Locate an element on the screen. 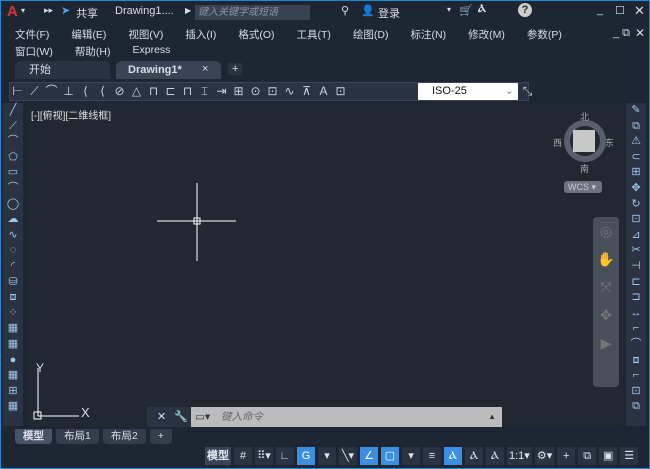 This screenshot has height=469, width=650. baseline-dim-icon: ⊏ is located at coordinates (170, 91).